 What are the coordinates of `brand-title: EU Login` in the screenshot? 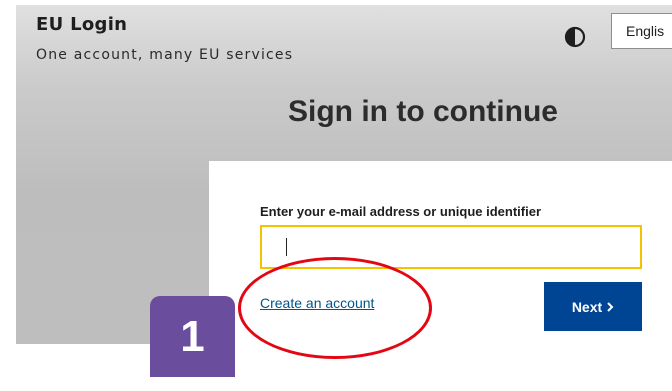 It's located at (82, 24).